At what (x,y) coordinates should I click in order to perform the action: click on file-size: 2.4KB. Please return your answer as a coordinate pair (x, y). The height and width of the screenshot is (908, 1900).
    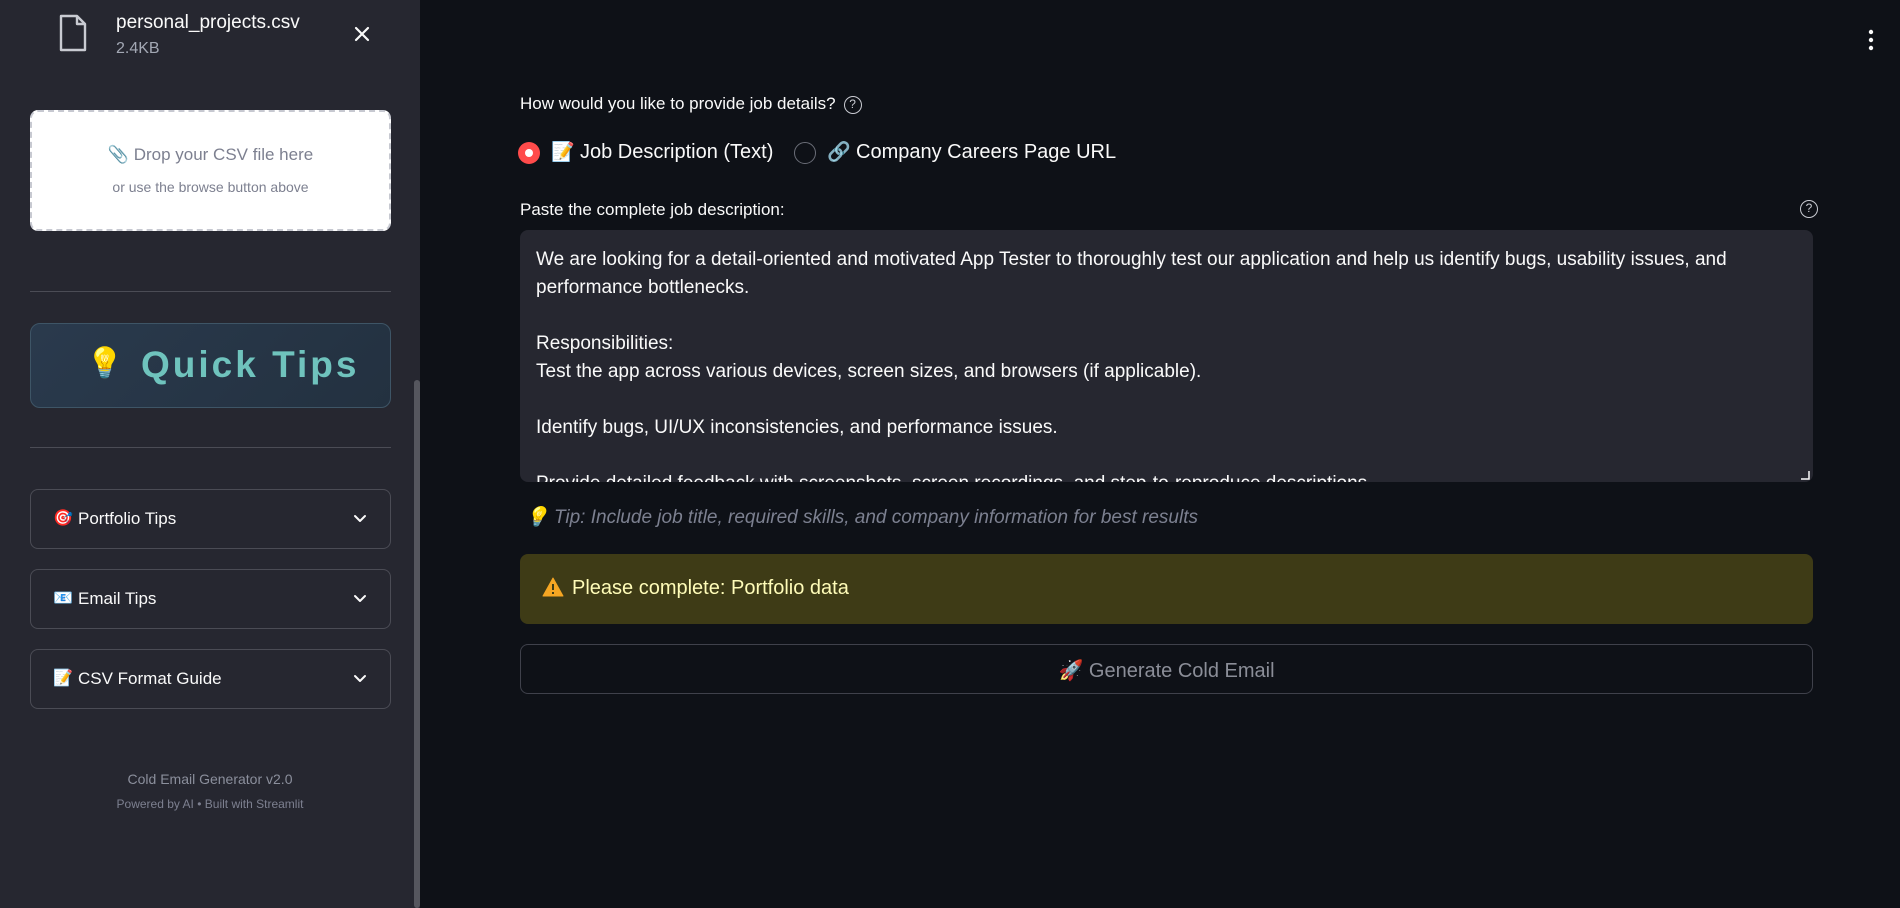
    Looking at the image, I should click on (138, 48).